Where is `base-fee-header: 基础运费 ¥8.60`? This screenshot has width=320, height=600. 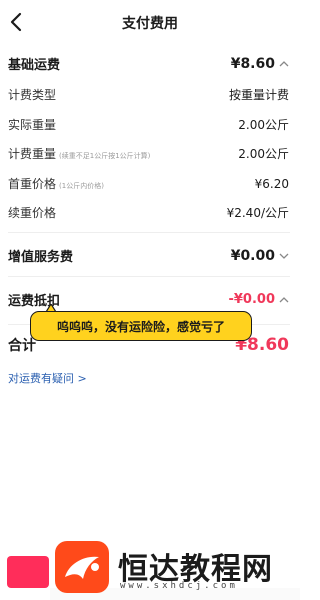 base-fee-header: 基础运费 ¥8.60 is located at coordinates (148, 63).